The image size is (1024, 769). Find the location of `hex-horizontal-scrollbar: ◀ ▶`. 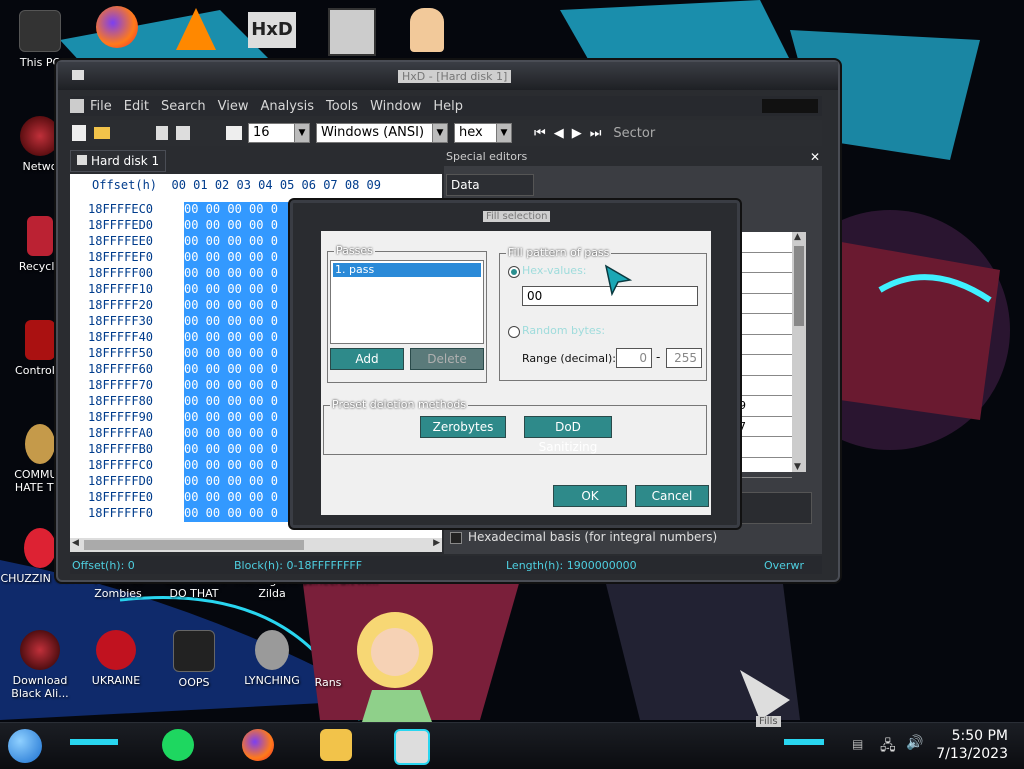

hex-horizontal-scrollbar: ◀ ▶ is located at coordinates (256, 545).